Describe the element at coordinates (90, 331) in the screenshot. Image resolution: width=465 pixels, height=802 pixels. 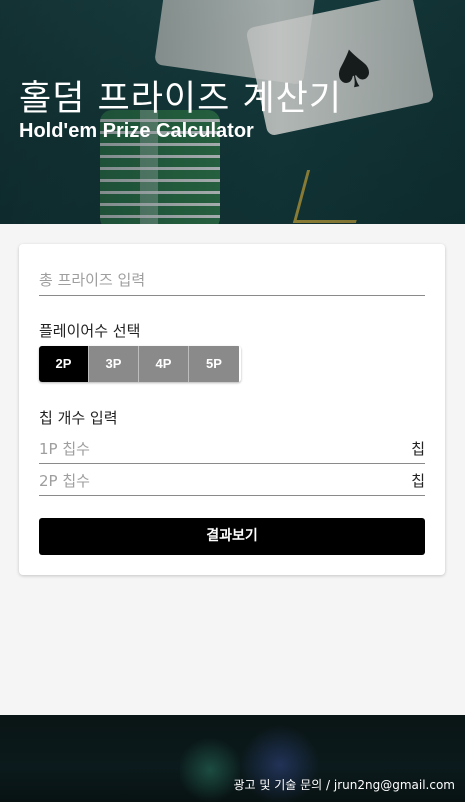
I see `players-label: 플레이어수 선택` at that location.